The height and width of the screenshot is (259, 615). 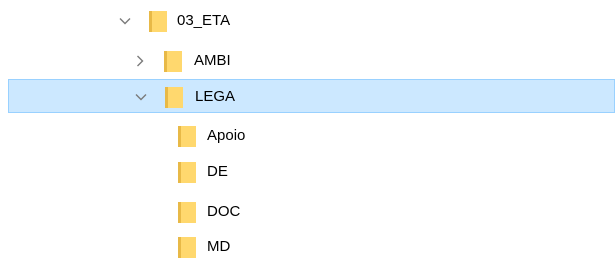 I want to click on tree-item-apoio: Apoio, so click(x=307, y=136).